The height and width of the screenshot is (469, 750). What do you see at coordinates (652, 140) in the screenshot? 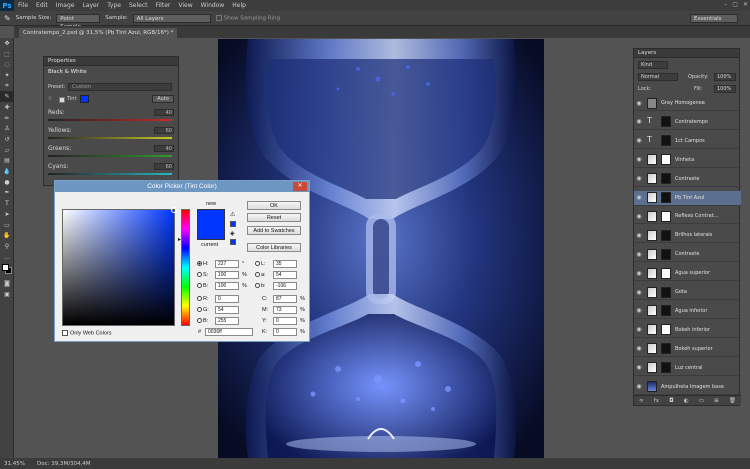
I see `text-layer-icon: T` at bounding box center [652, 140].